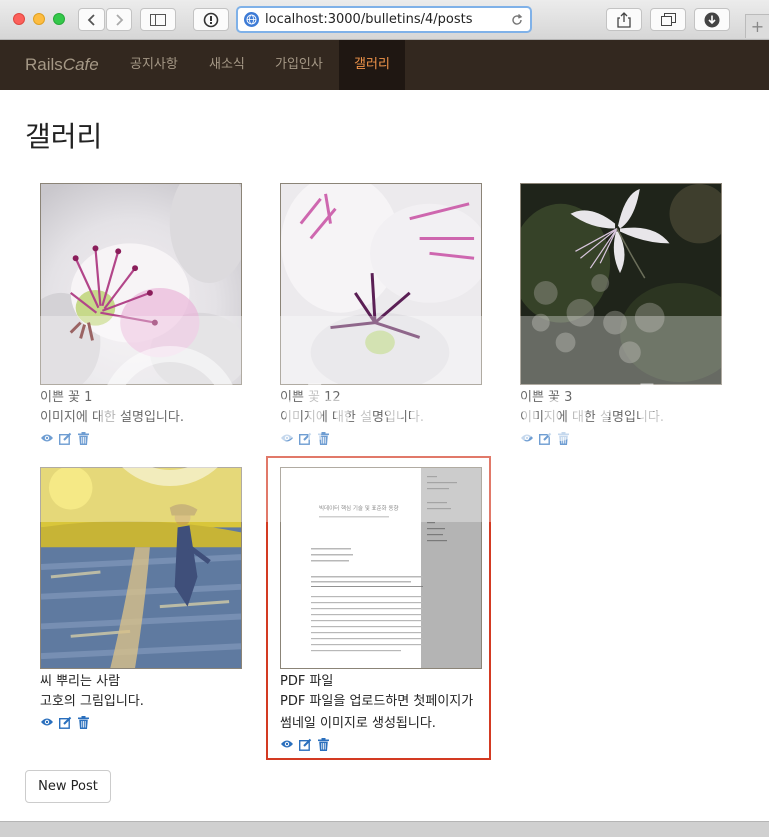 The width and height of the screenshot is (769, 837). I want to click on gallery-item: 이쁜 꽃 12 이미지에 대한 설명입니다., so click(381, 314).